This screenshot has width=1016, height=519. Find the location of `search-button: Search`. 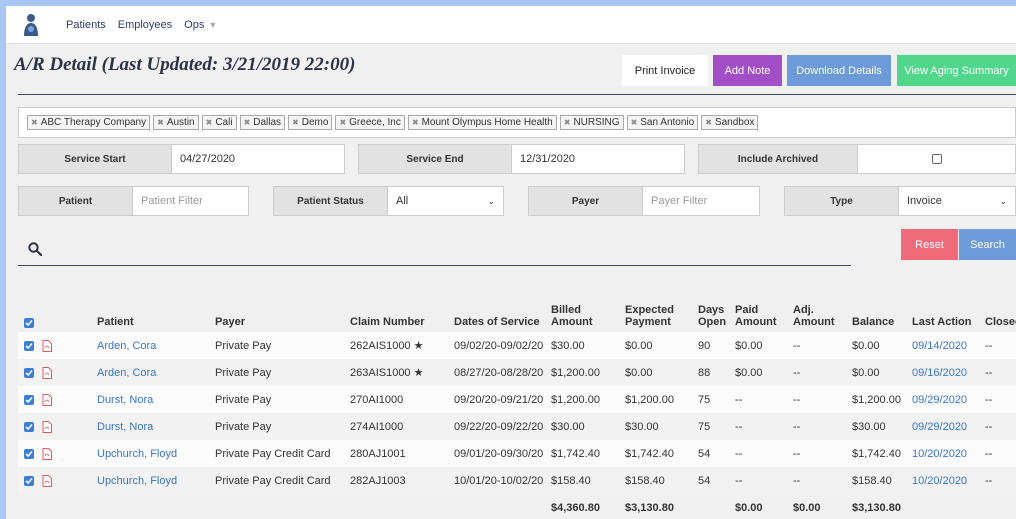

search-button: Search is located at coordinates (987, 244).